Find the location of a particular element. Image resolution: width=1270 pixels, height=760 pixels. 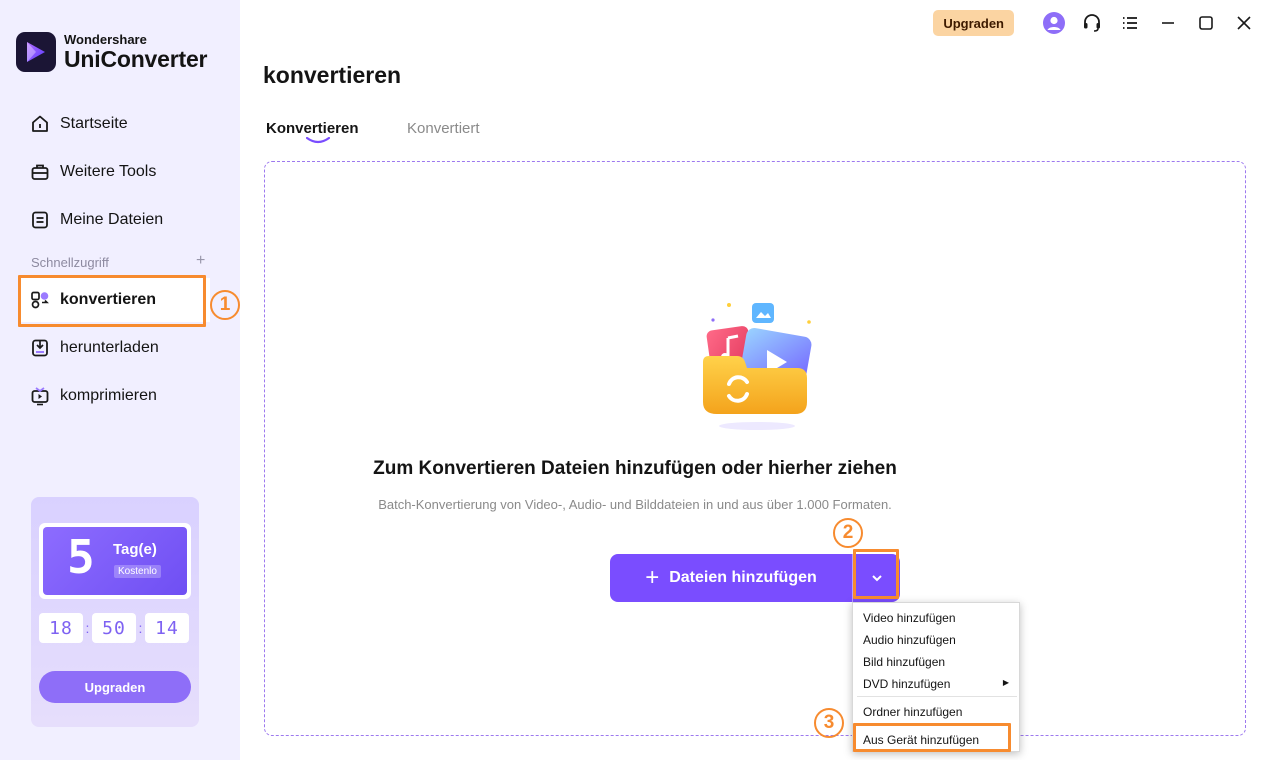

sidebar-item-meine-dateien: Meine Dateien is located at coordinates (115, 220).